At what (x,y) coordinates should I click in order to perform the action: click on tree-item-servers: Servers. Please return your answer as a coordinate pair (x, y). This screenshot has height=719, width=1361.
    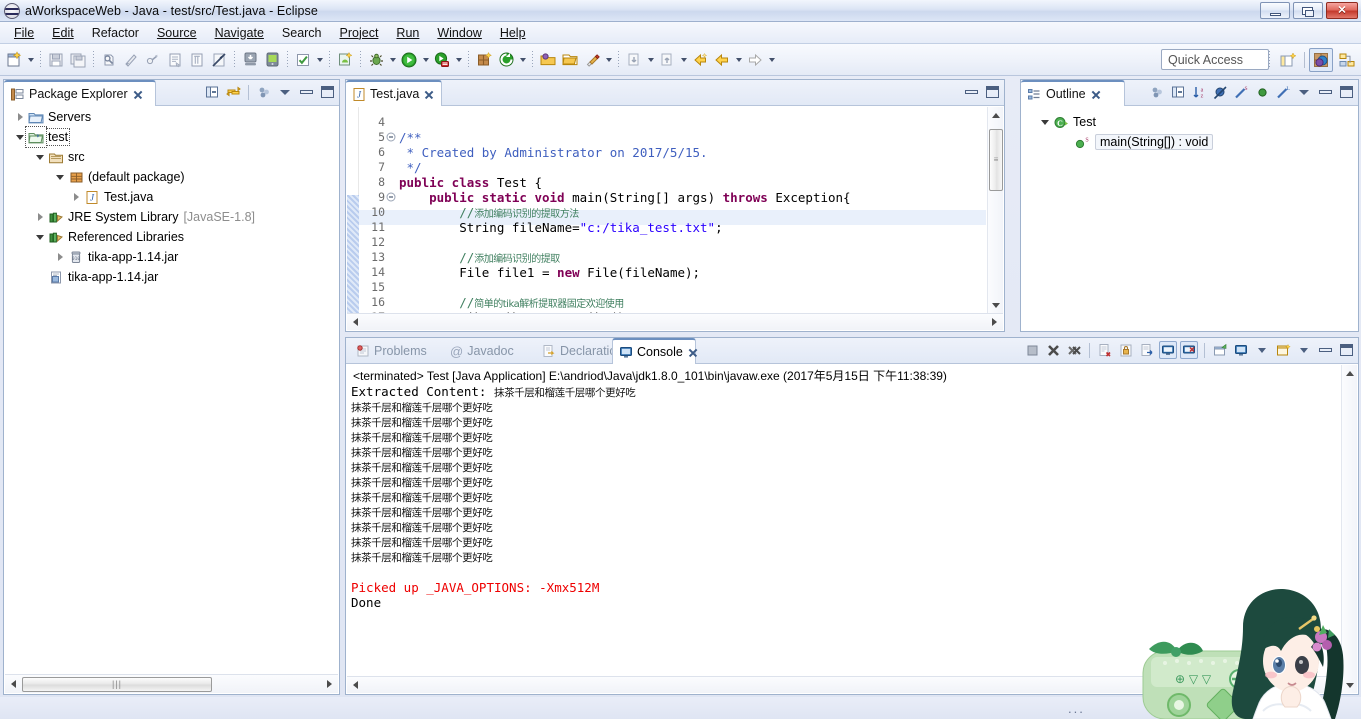
    Looking at the image, I should click on (171, 117).